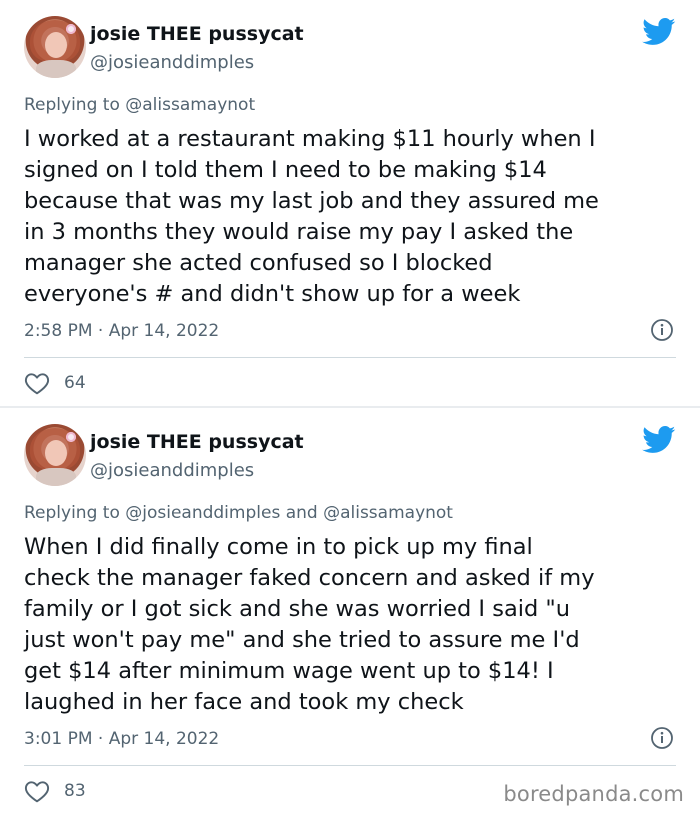 The image size is (700, 818). What do you see at coordinates (244, 702) in the screenshot?
I see `tweet-text-line: laughed in her face and took my check` at bounding box center [244, 702].